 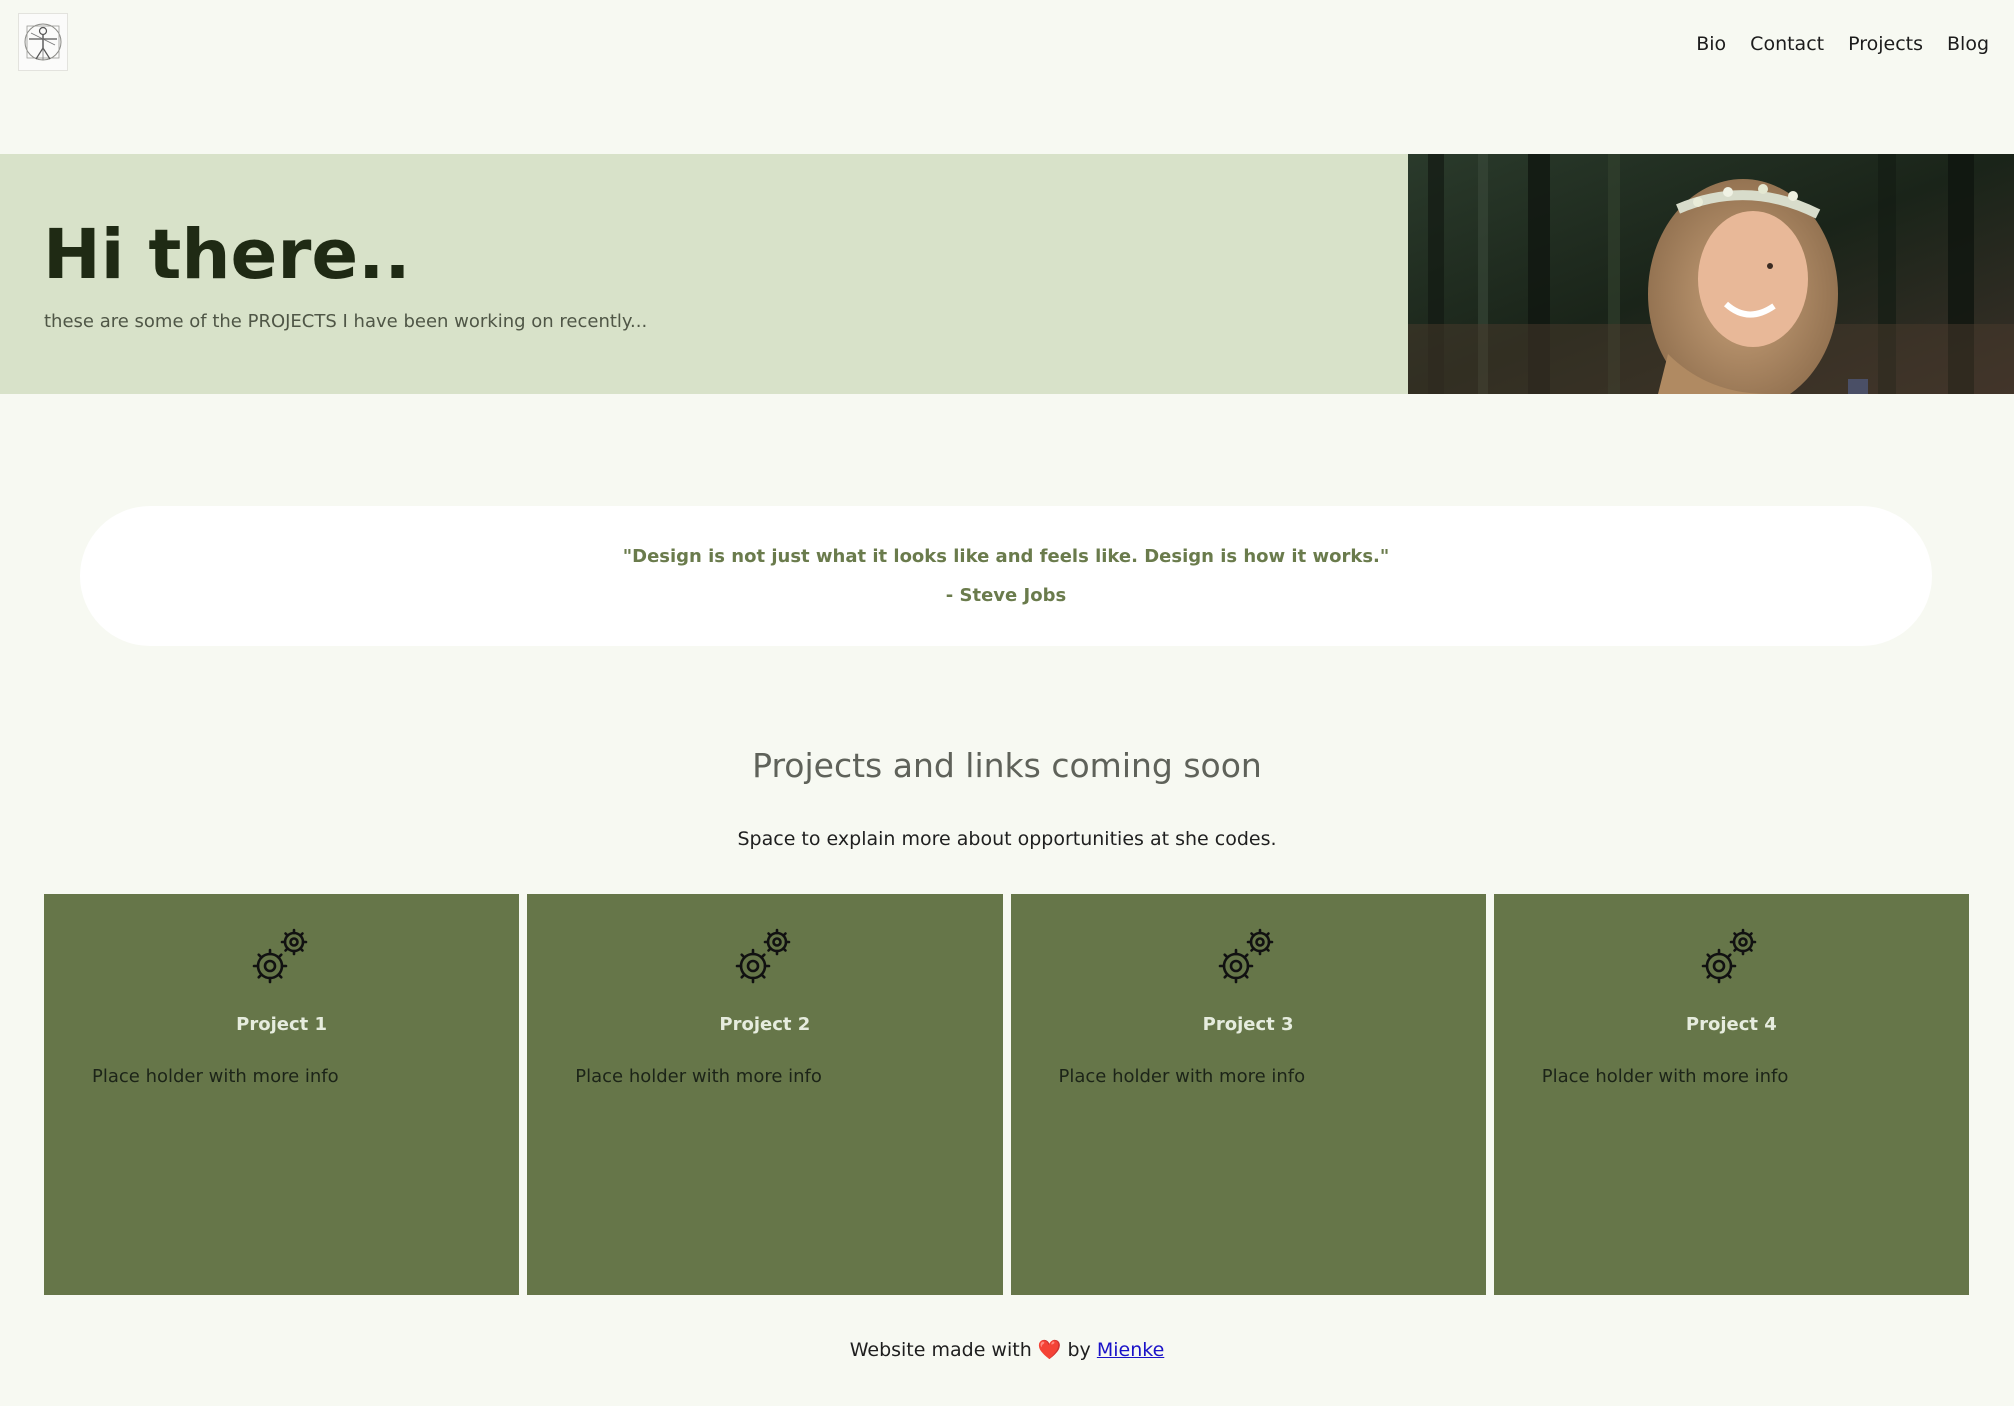 What do you see at coordinates (282, 1094) in the screenshot?
I see `project-card-1: Project 1 Place holder with more info` at bounding box center [282, 1094].